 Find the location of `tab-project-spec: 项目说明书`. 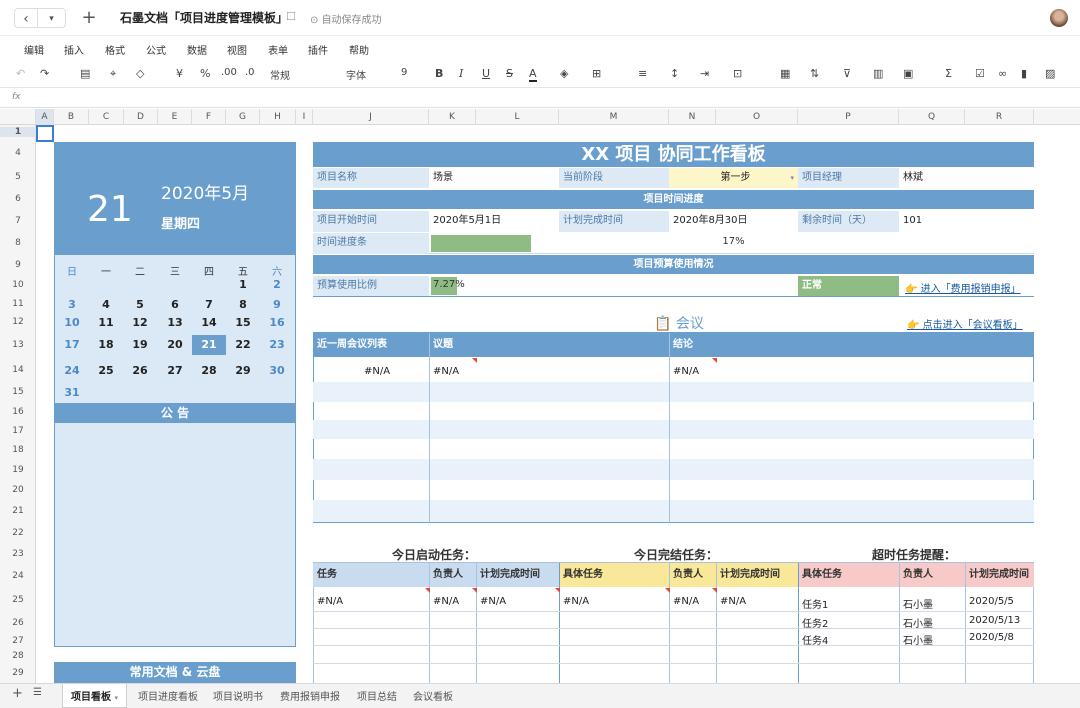

tab-project-spec: 项目说明书 is located at coordinates (238, 695).